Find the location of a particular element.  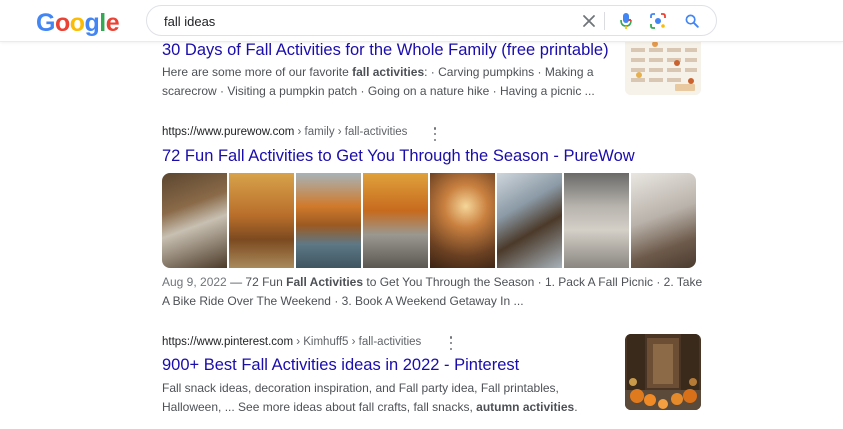

close-icon is located at coordinates (589, 21).